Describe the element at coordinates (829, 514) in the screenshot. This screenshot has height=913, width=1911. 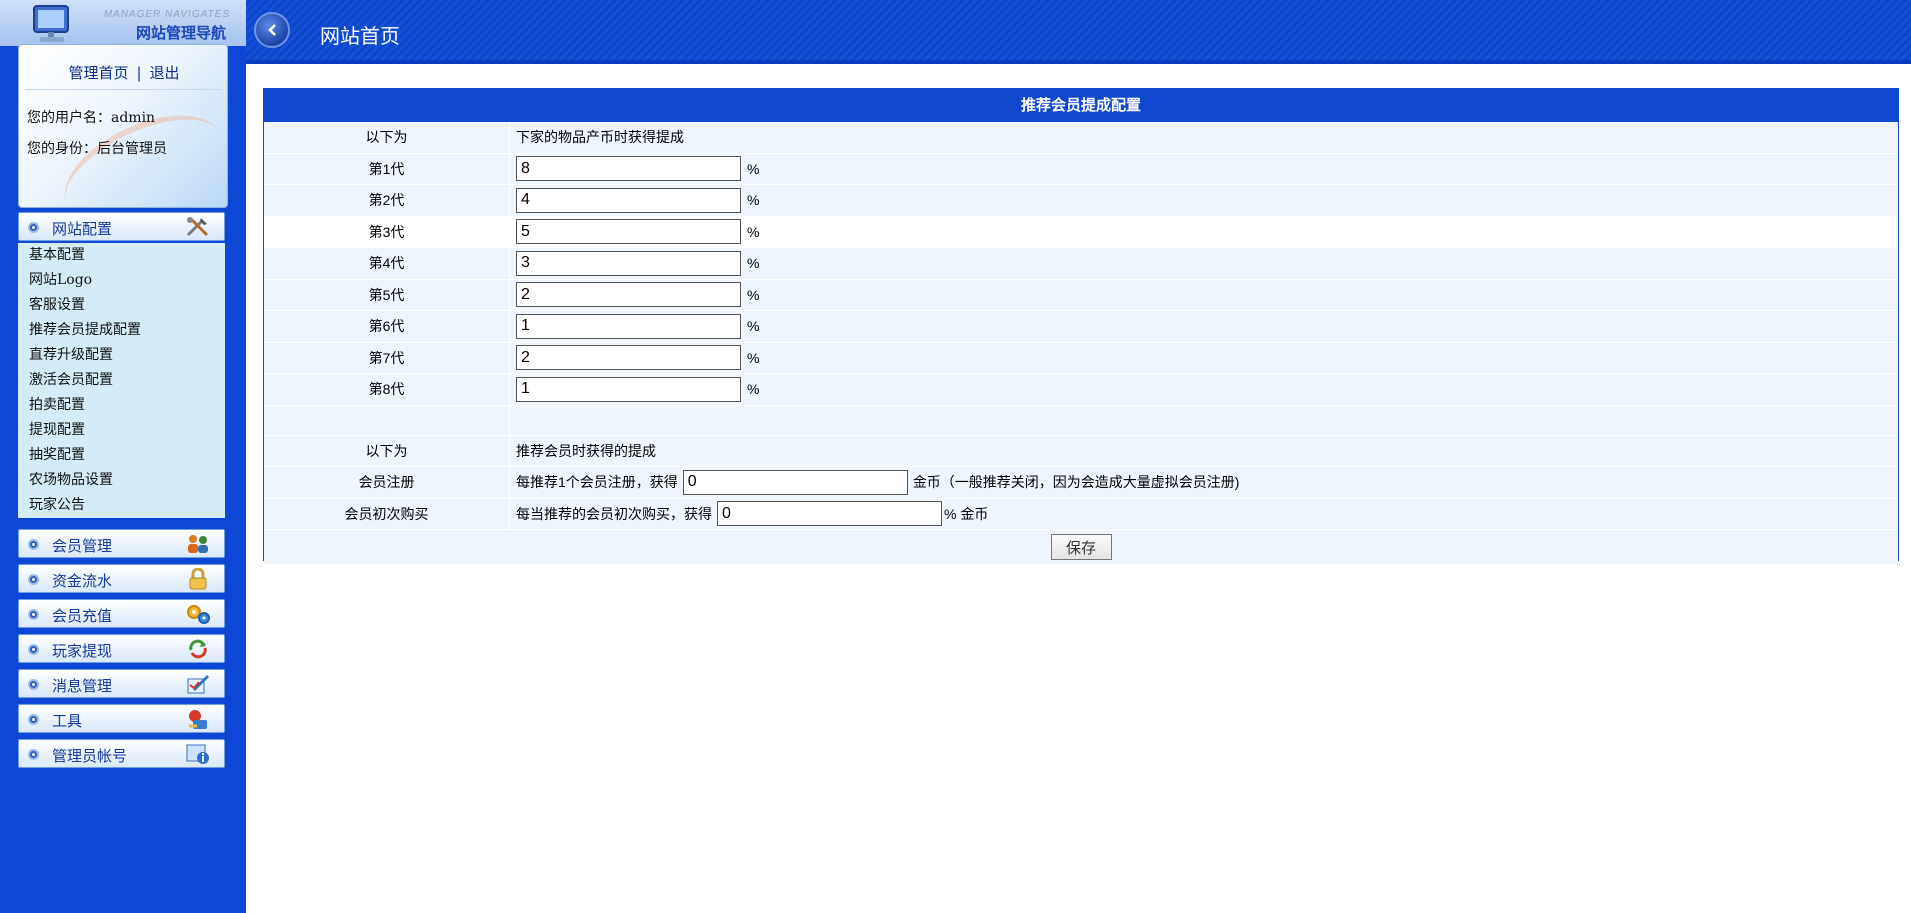
I see `first-purchase-reward-input` at that location.